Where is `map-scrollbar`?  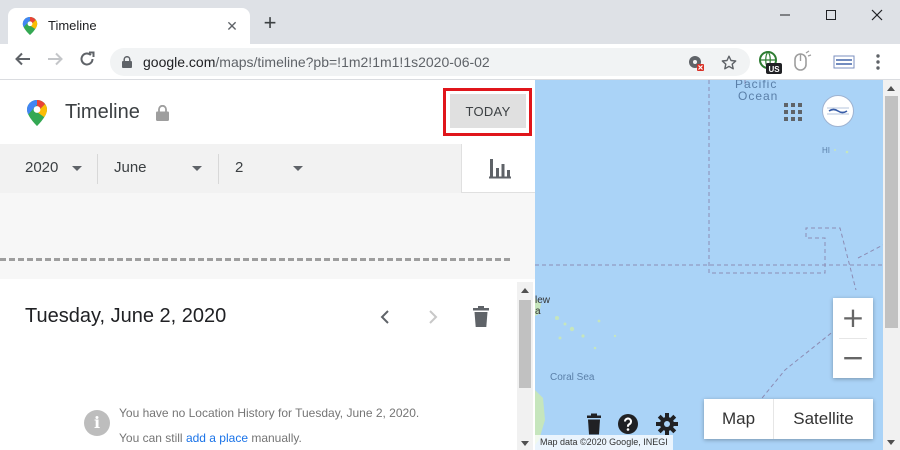 map-scrollbar is located at coordinates (891, 265).